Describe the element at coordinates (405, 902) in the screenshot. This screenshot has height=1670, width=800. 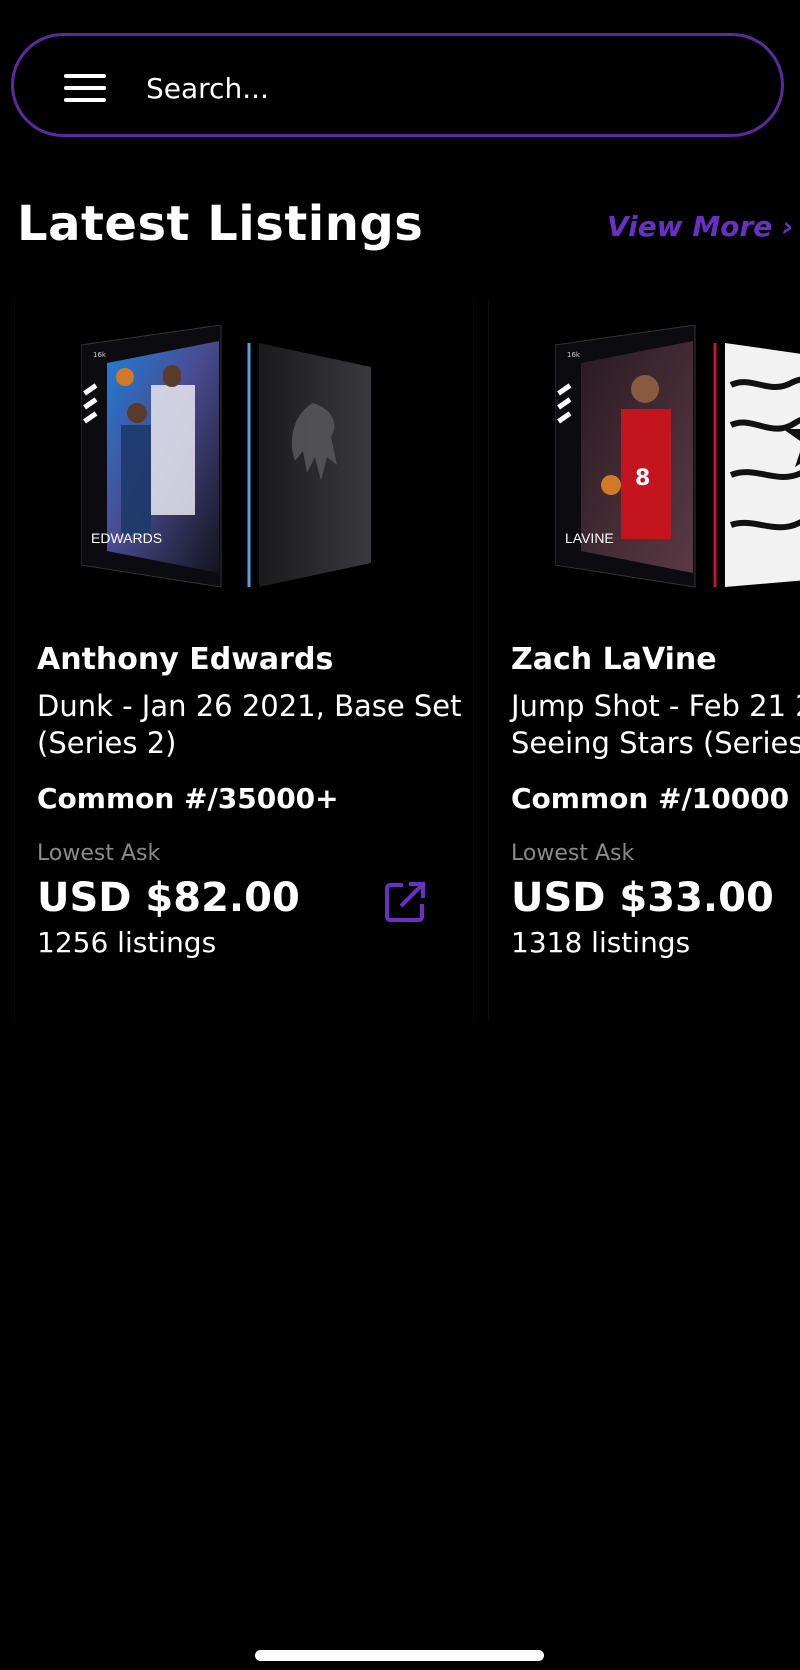
I see `external-link-icon` at that location.